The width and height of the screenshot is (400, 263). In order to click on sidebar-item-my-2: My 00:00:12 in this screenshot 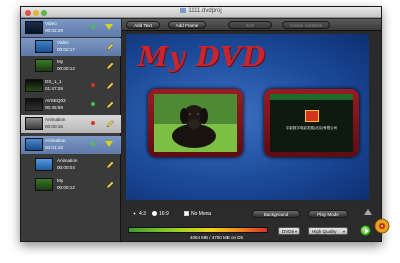, I will do `click(71, 185)`.